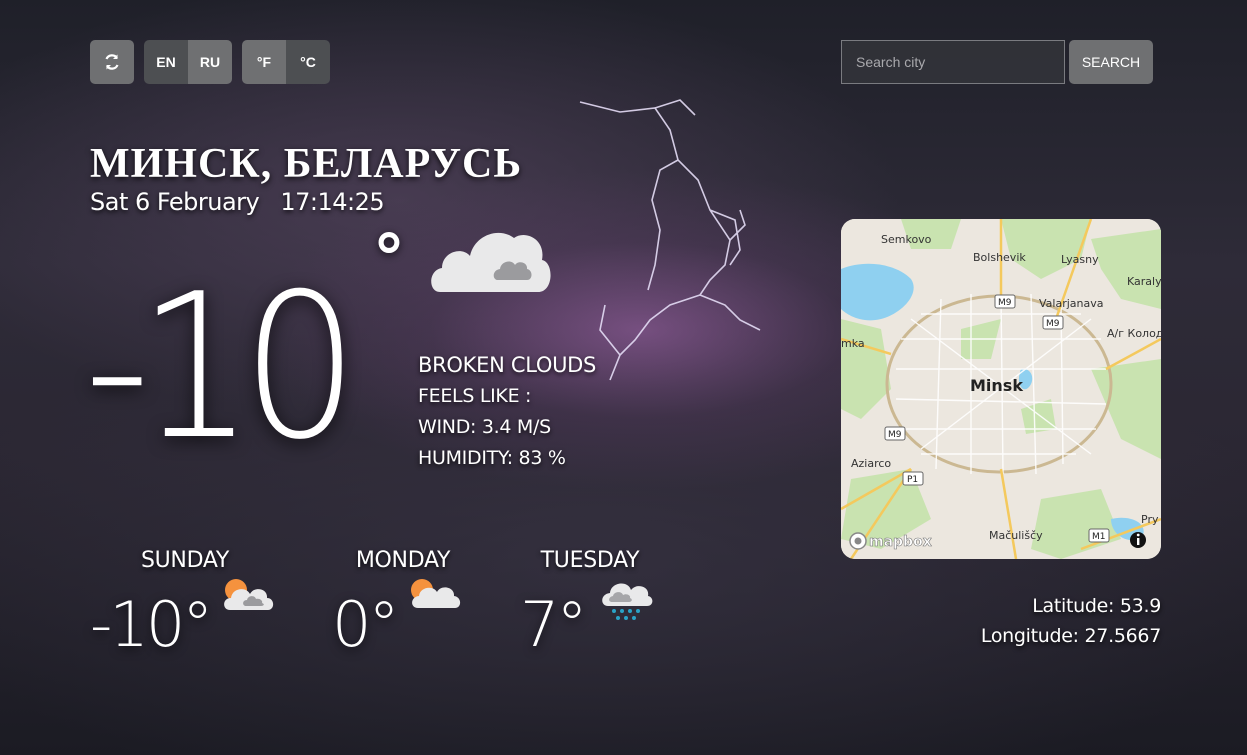  I want to click on mapbox-brand: mapbox, so click(900, 542).